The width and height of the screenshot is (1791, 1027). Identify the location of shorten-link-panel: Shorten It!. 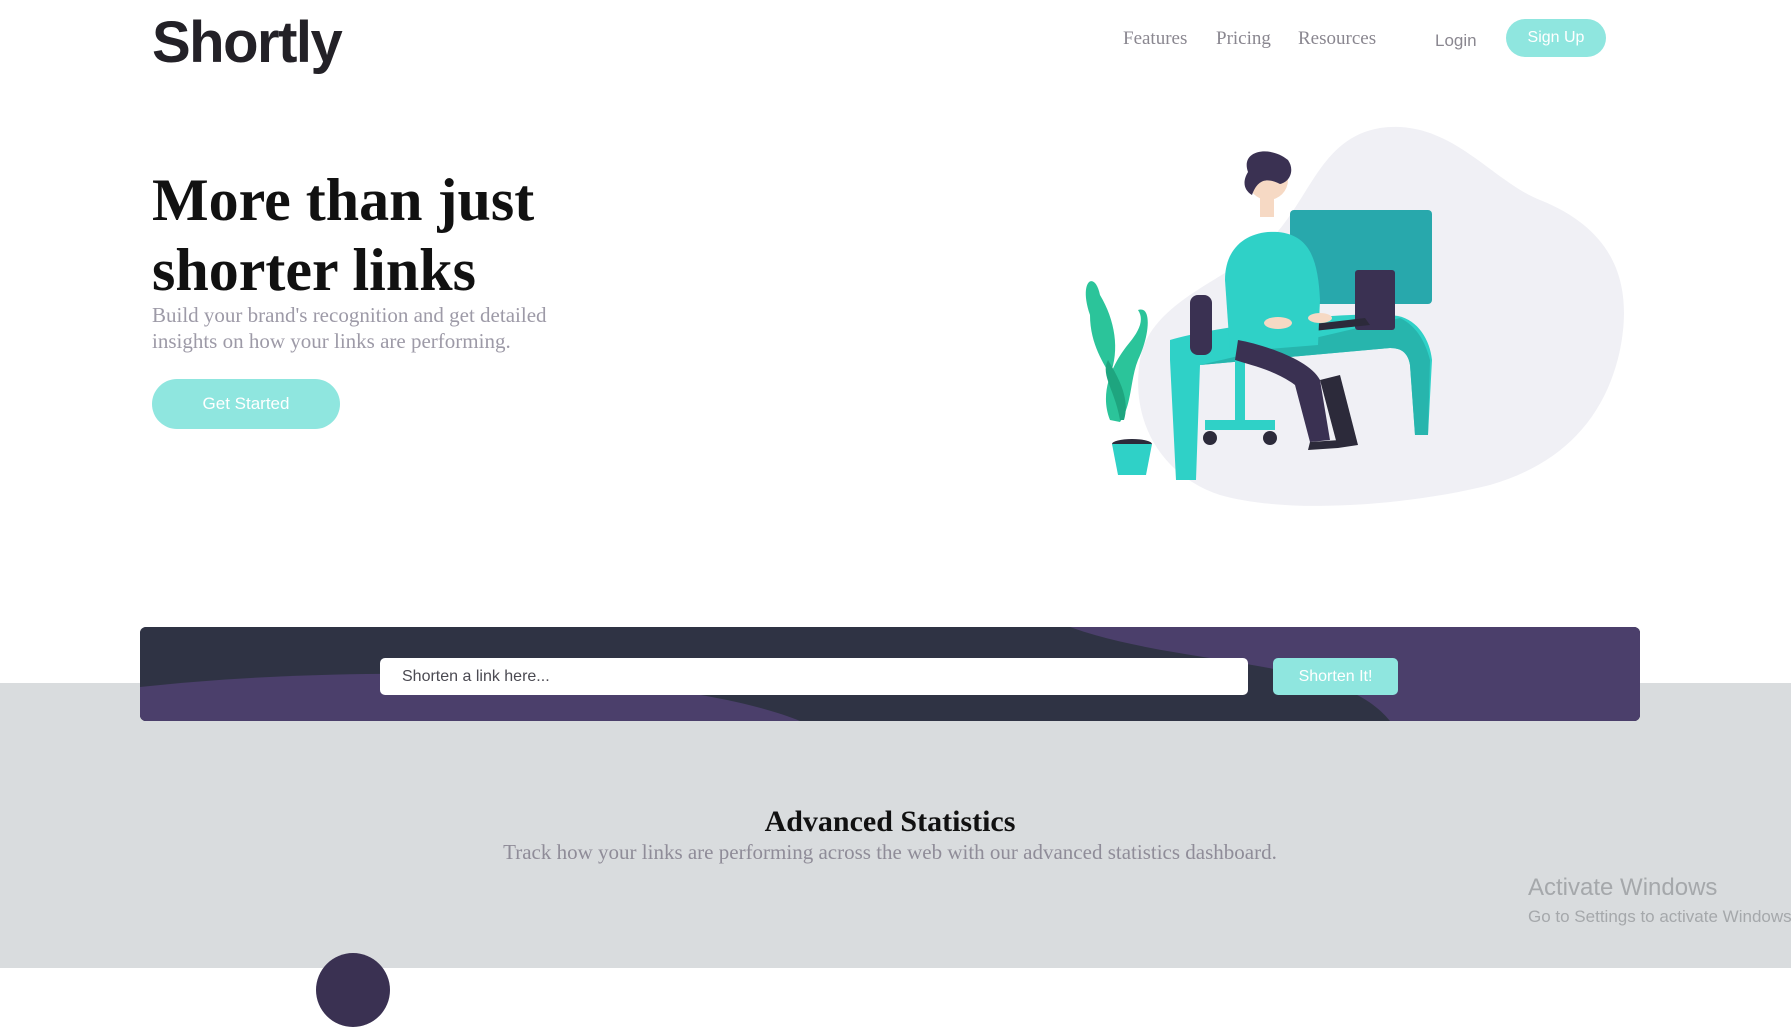
(890, 674).